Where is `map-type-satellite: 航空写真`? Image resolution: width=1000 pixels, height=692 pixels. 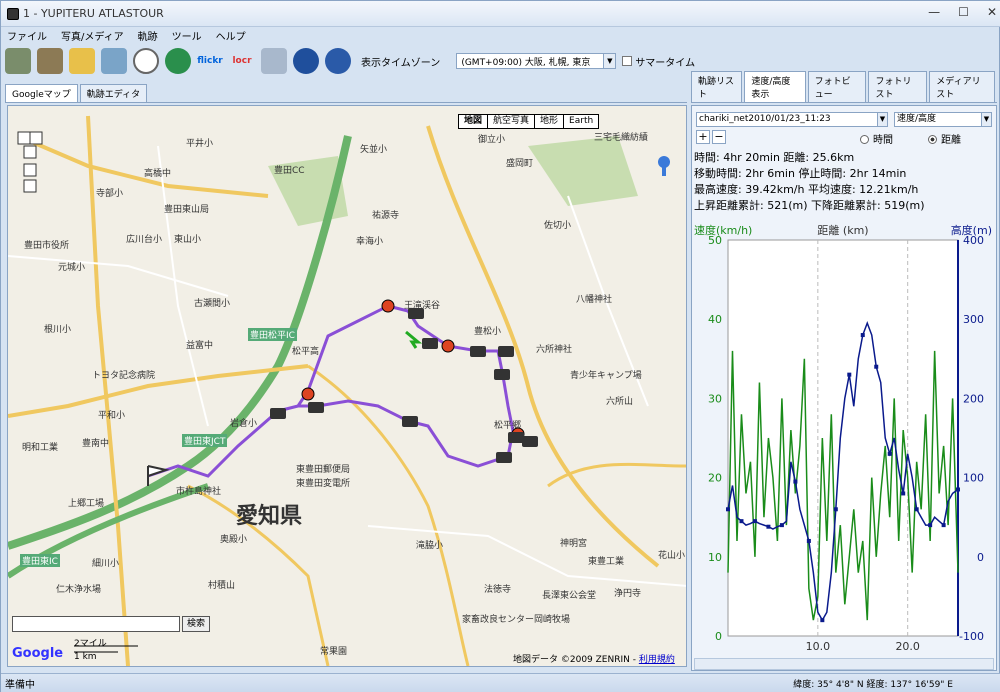
map-type-satellite: 航空写真 is located at coordinates (512, 121).